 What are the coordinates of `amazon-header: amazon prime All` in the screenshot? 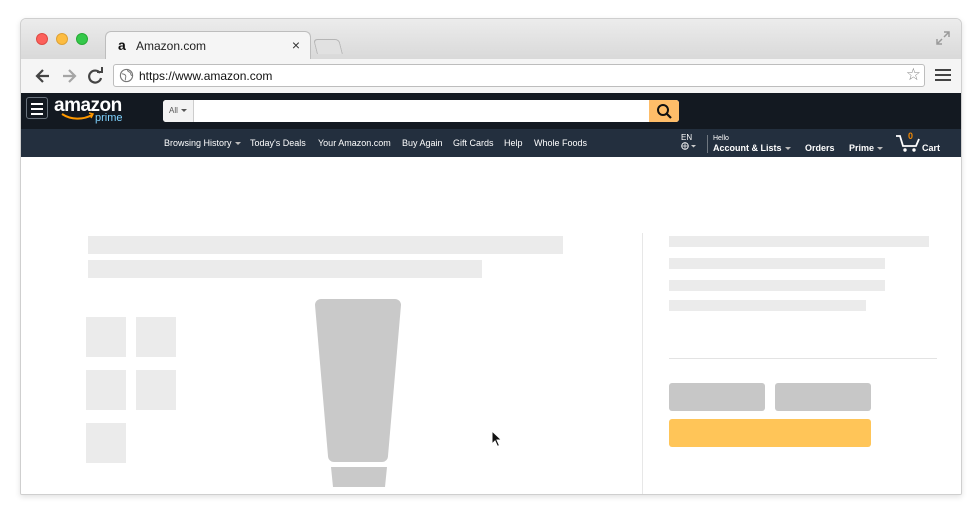 It's located at (491, 111).